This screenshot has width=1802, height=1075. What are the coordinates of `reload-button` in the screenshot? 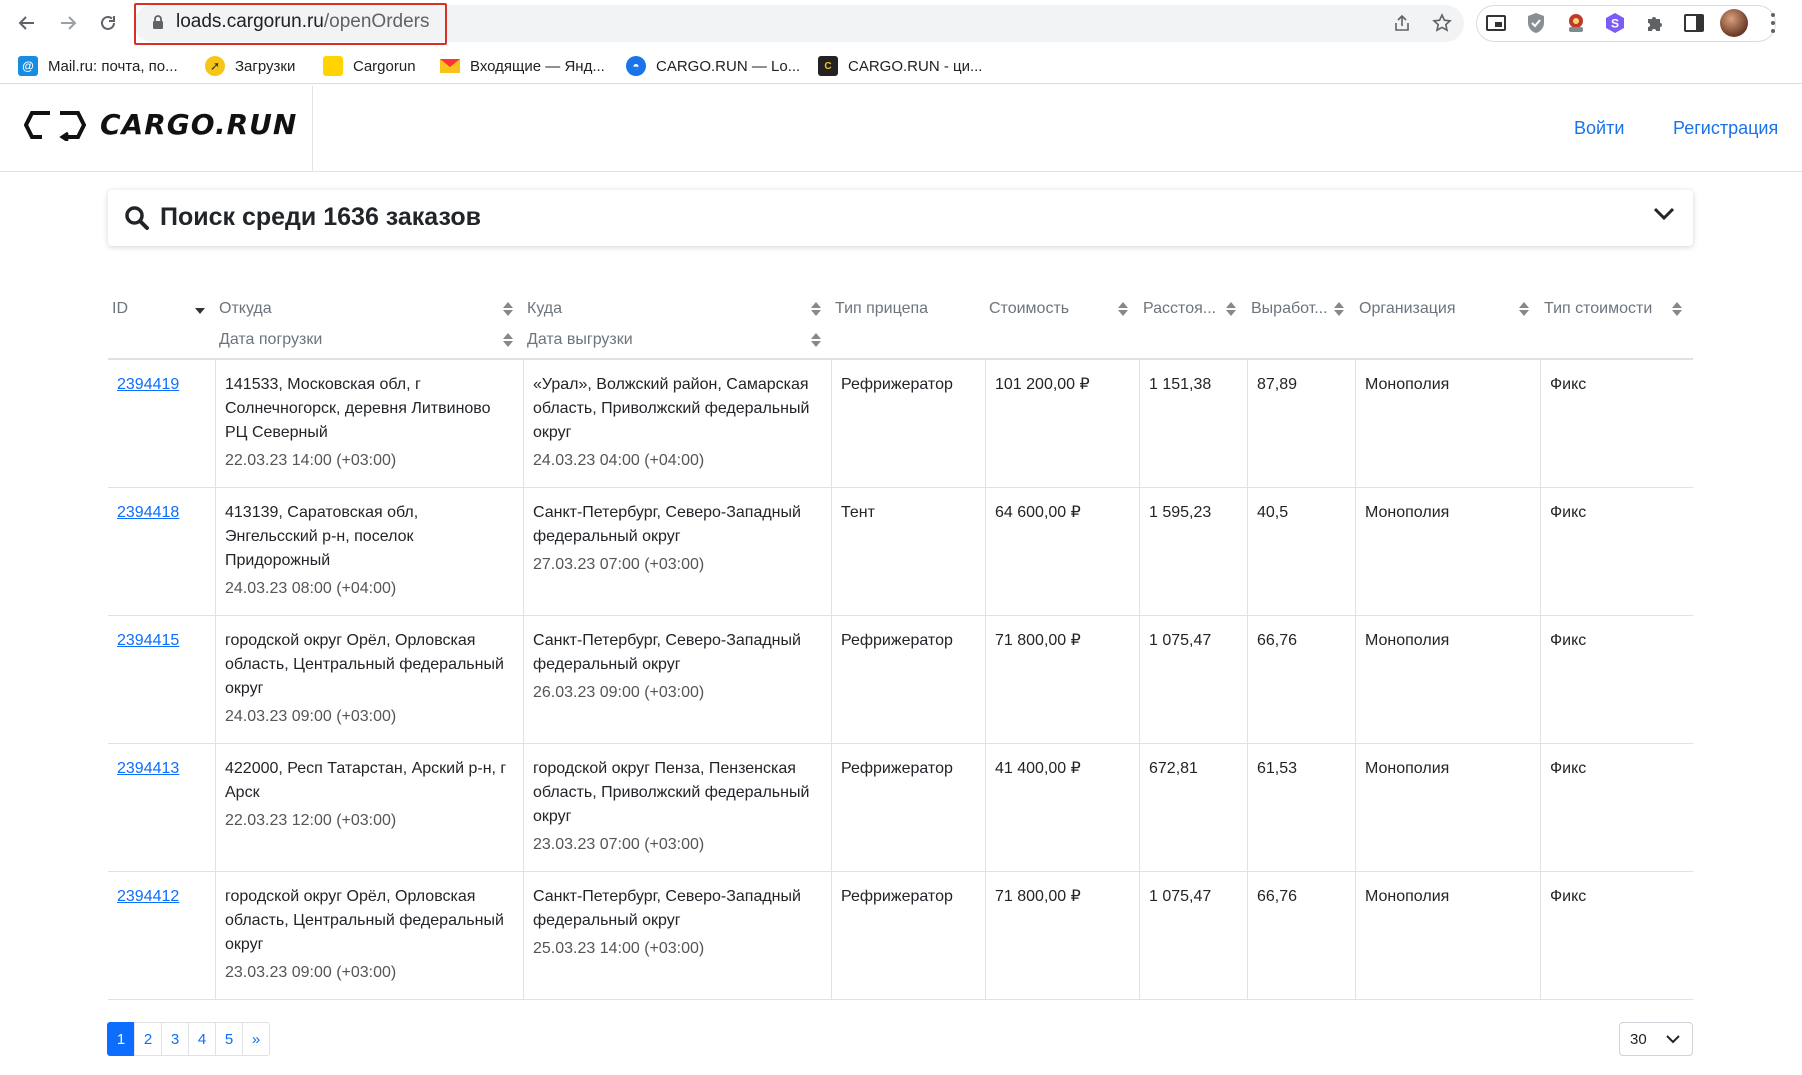 It's located at (108, 23).